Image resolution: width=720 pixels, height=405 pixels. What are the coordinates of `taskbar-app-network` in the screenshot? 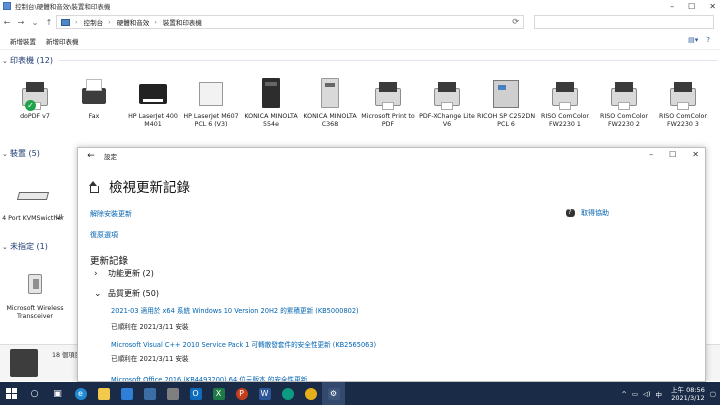 It's located at (149, 393).